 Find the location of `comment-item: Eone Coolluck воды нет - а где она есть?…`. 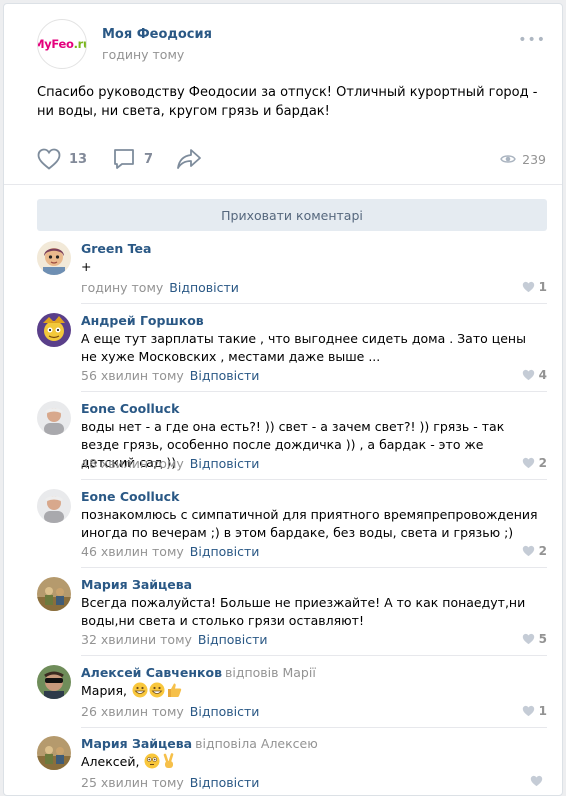

comment-item: Eone Coolluck воды нет - а где она есть?… is located at coordinates (292, 443).